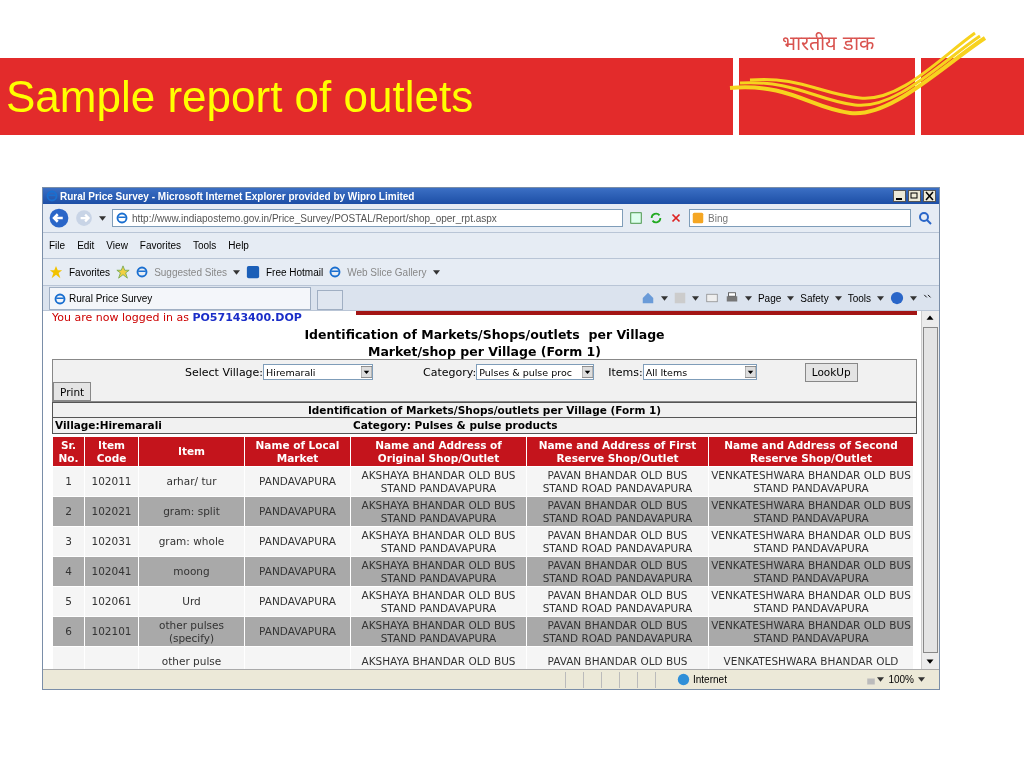  What do you see at coordinates (111, 571) in the screenshot?
I see `table-cell: 102041` at bounding box center [111, 571].